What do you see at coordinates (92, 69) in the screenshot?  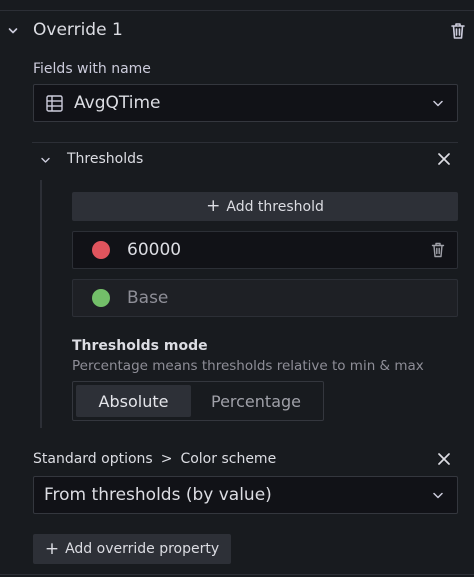 I see `matcher-label: Fields with name` at bounding box center [92, 69].